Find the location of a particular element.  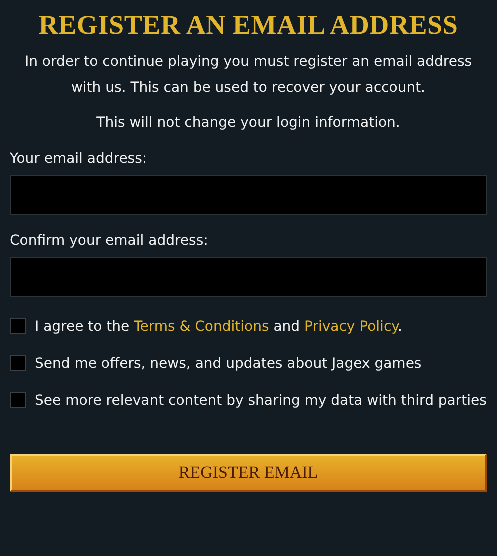

note-text: This will not change your login information. is located at coordinates (248, 123).